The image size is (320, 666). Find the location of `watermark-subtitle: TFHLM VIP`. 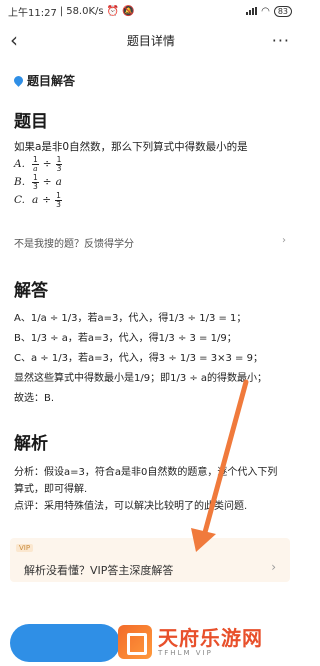

watermark-subtitle: TFHLM VIP is located at coordinates (185, 653).